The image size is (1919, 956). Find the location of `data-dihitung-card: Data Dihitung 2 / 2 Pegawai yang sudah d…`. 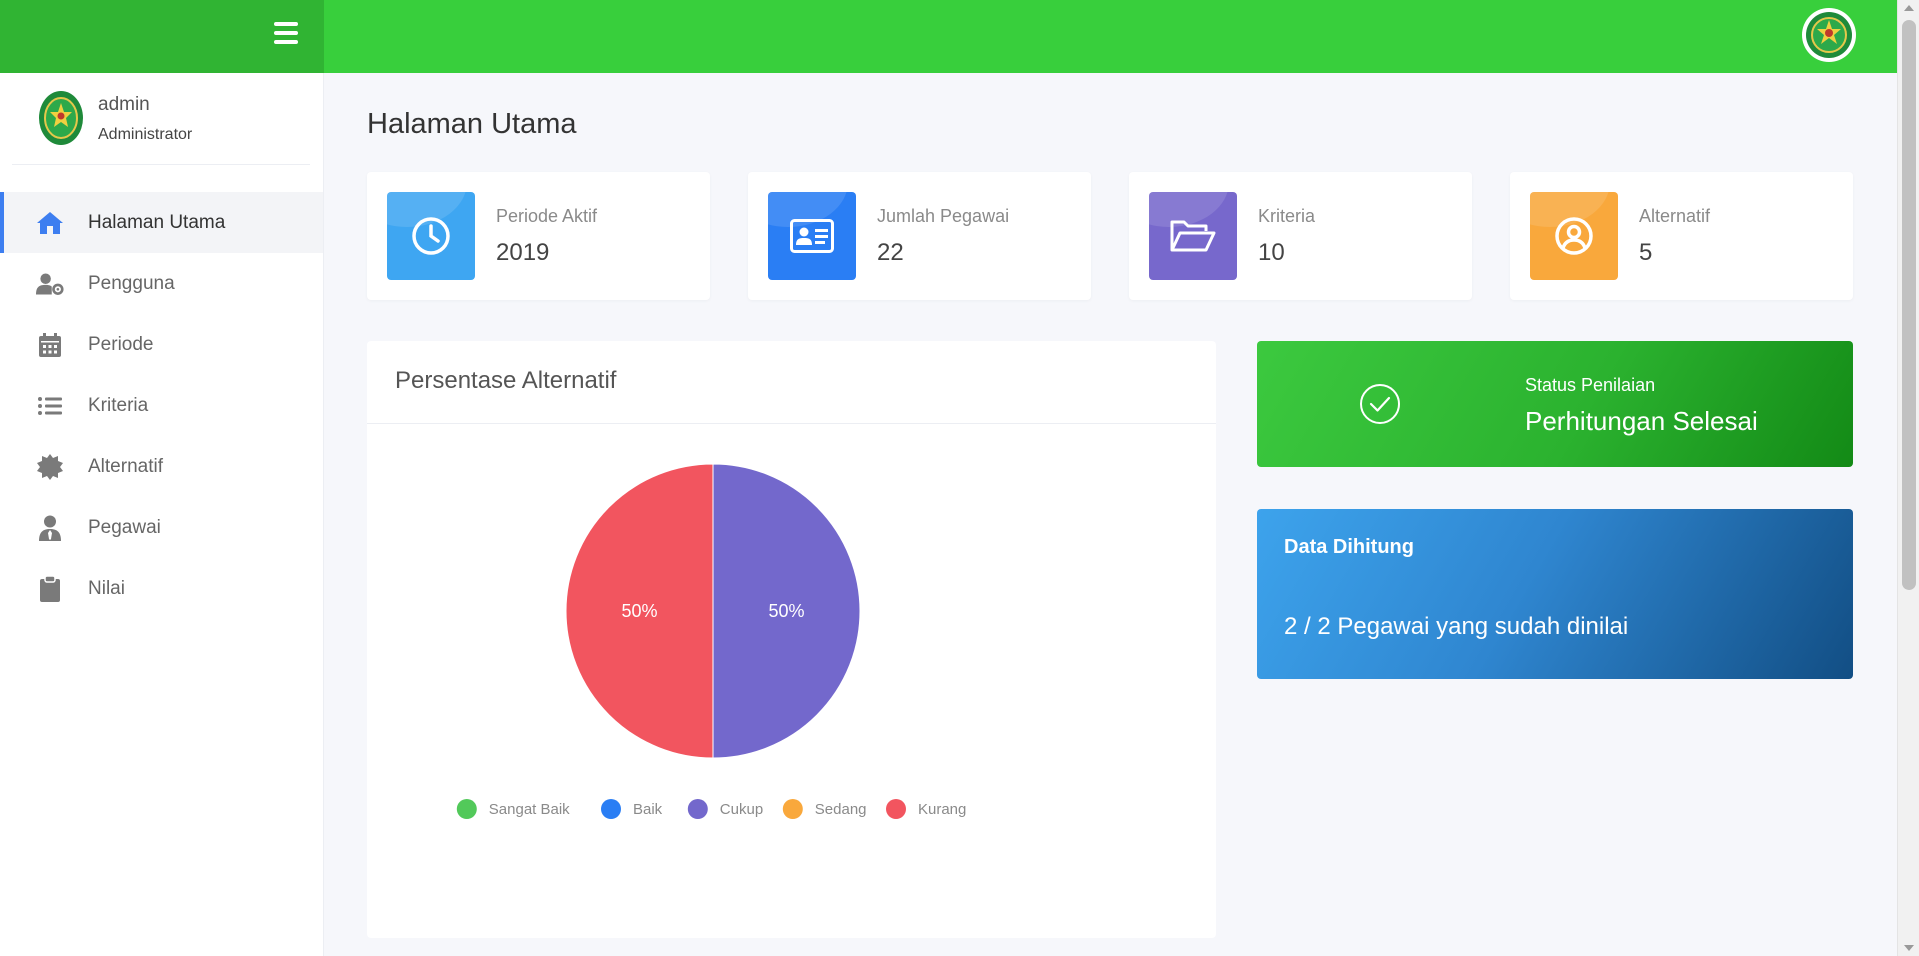

data-dihitung-card: Data Dihitung 2 / 2 Pegawai yang sudah d… is located at coordinates (1555, 594).